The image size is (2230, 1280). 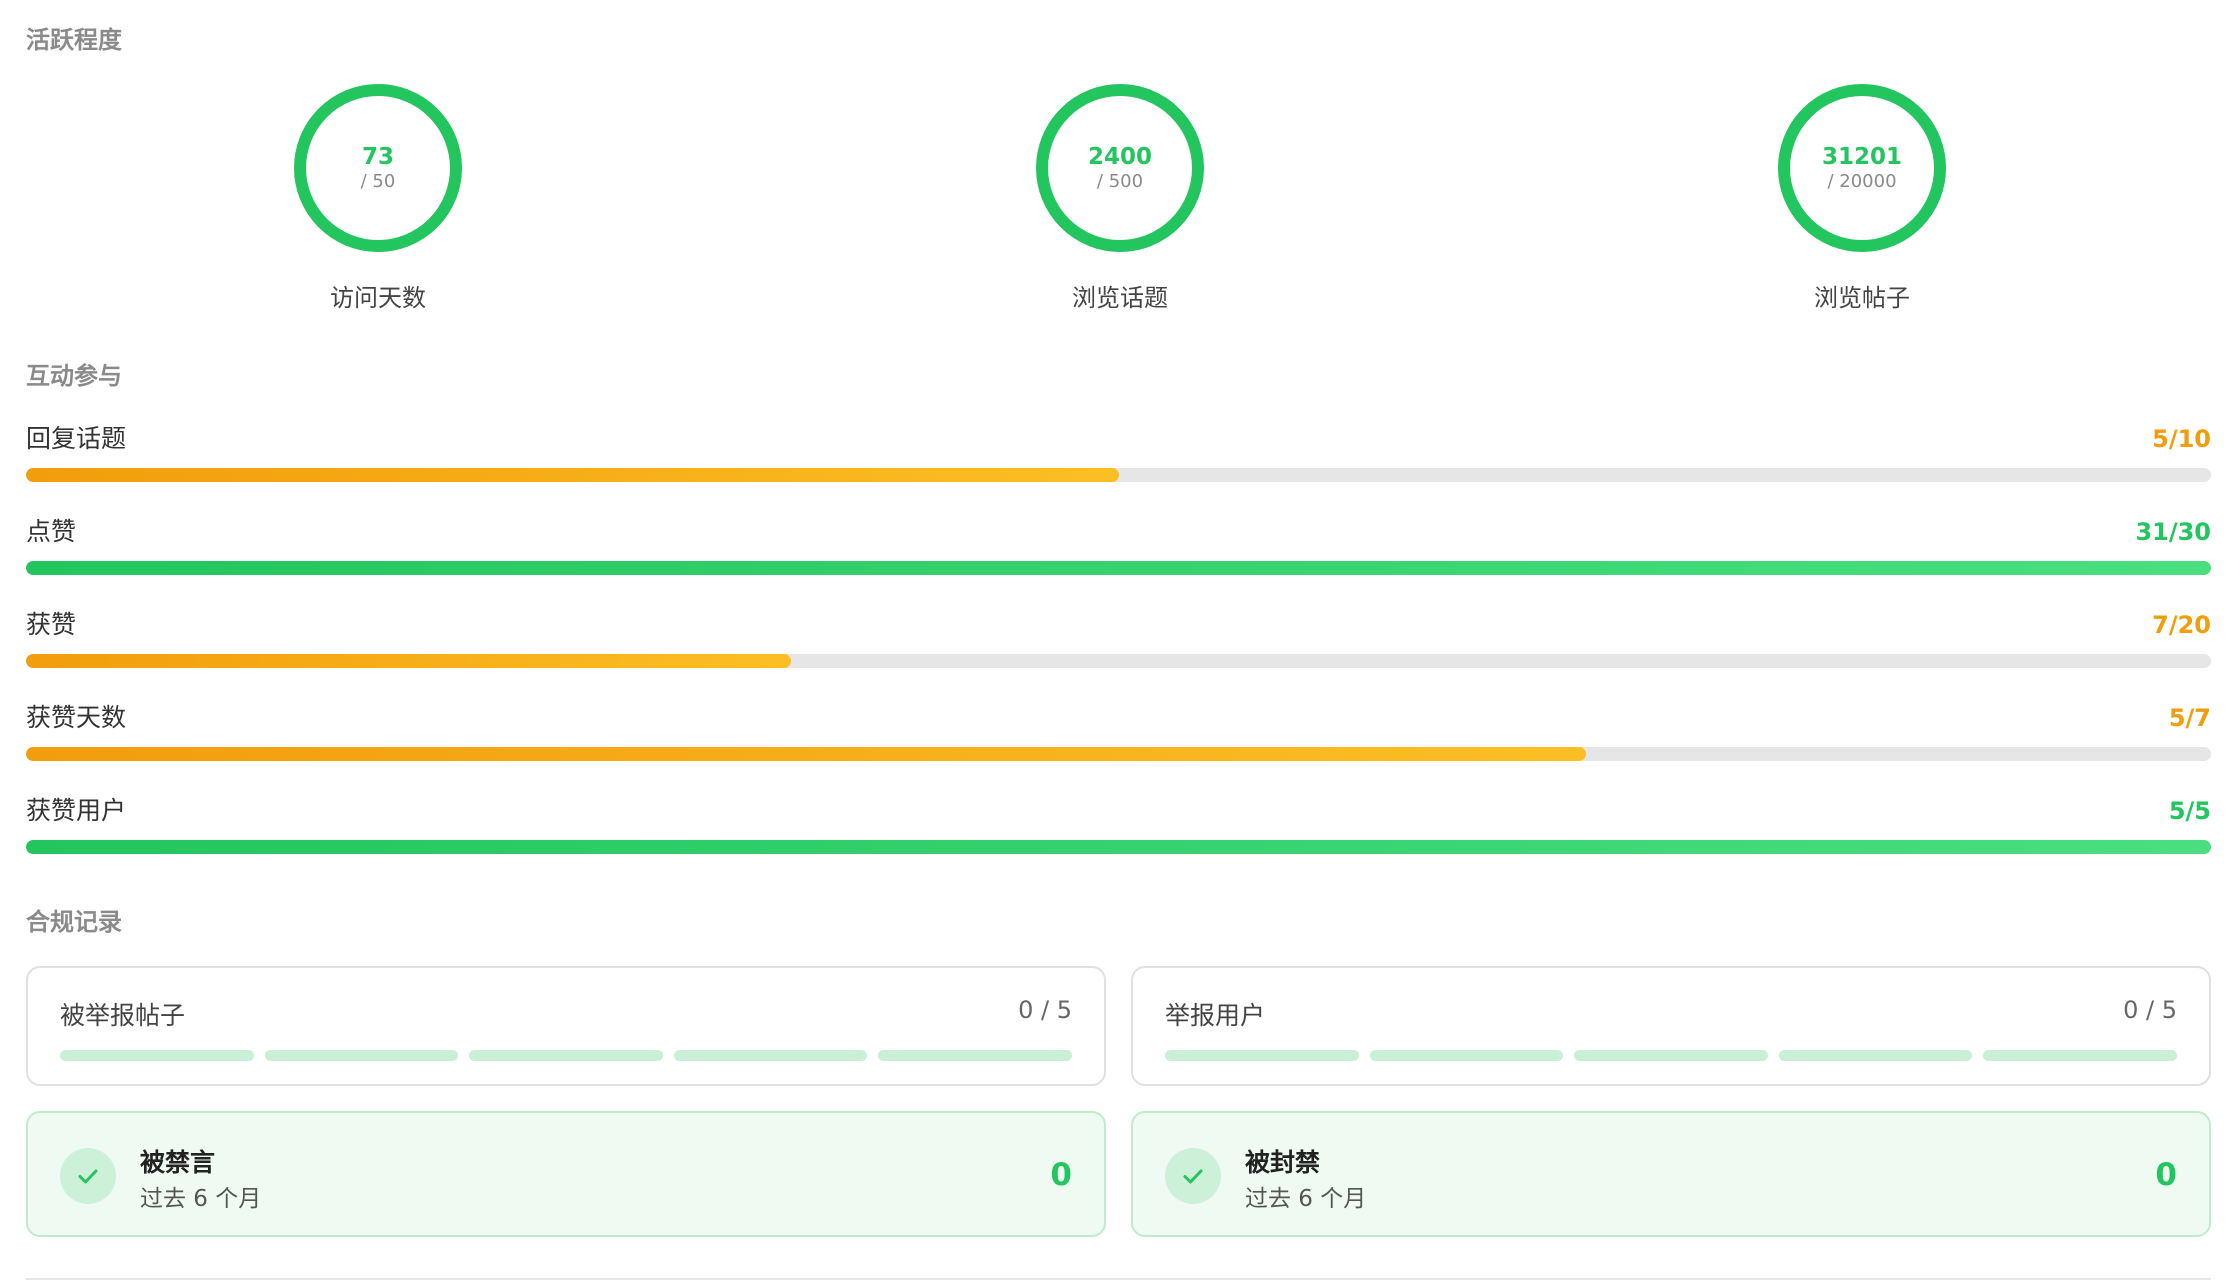 I want to click on silenced-status-card: 被禁言 过去 6 个月 0, so click(x=566, y=1174).